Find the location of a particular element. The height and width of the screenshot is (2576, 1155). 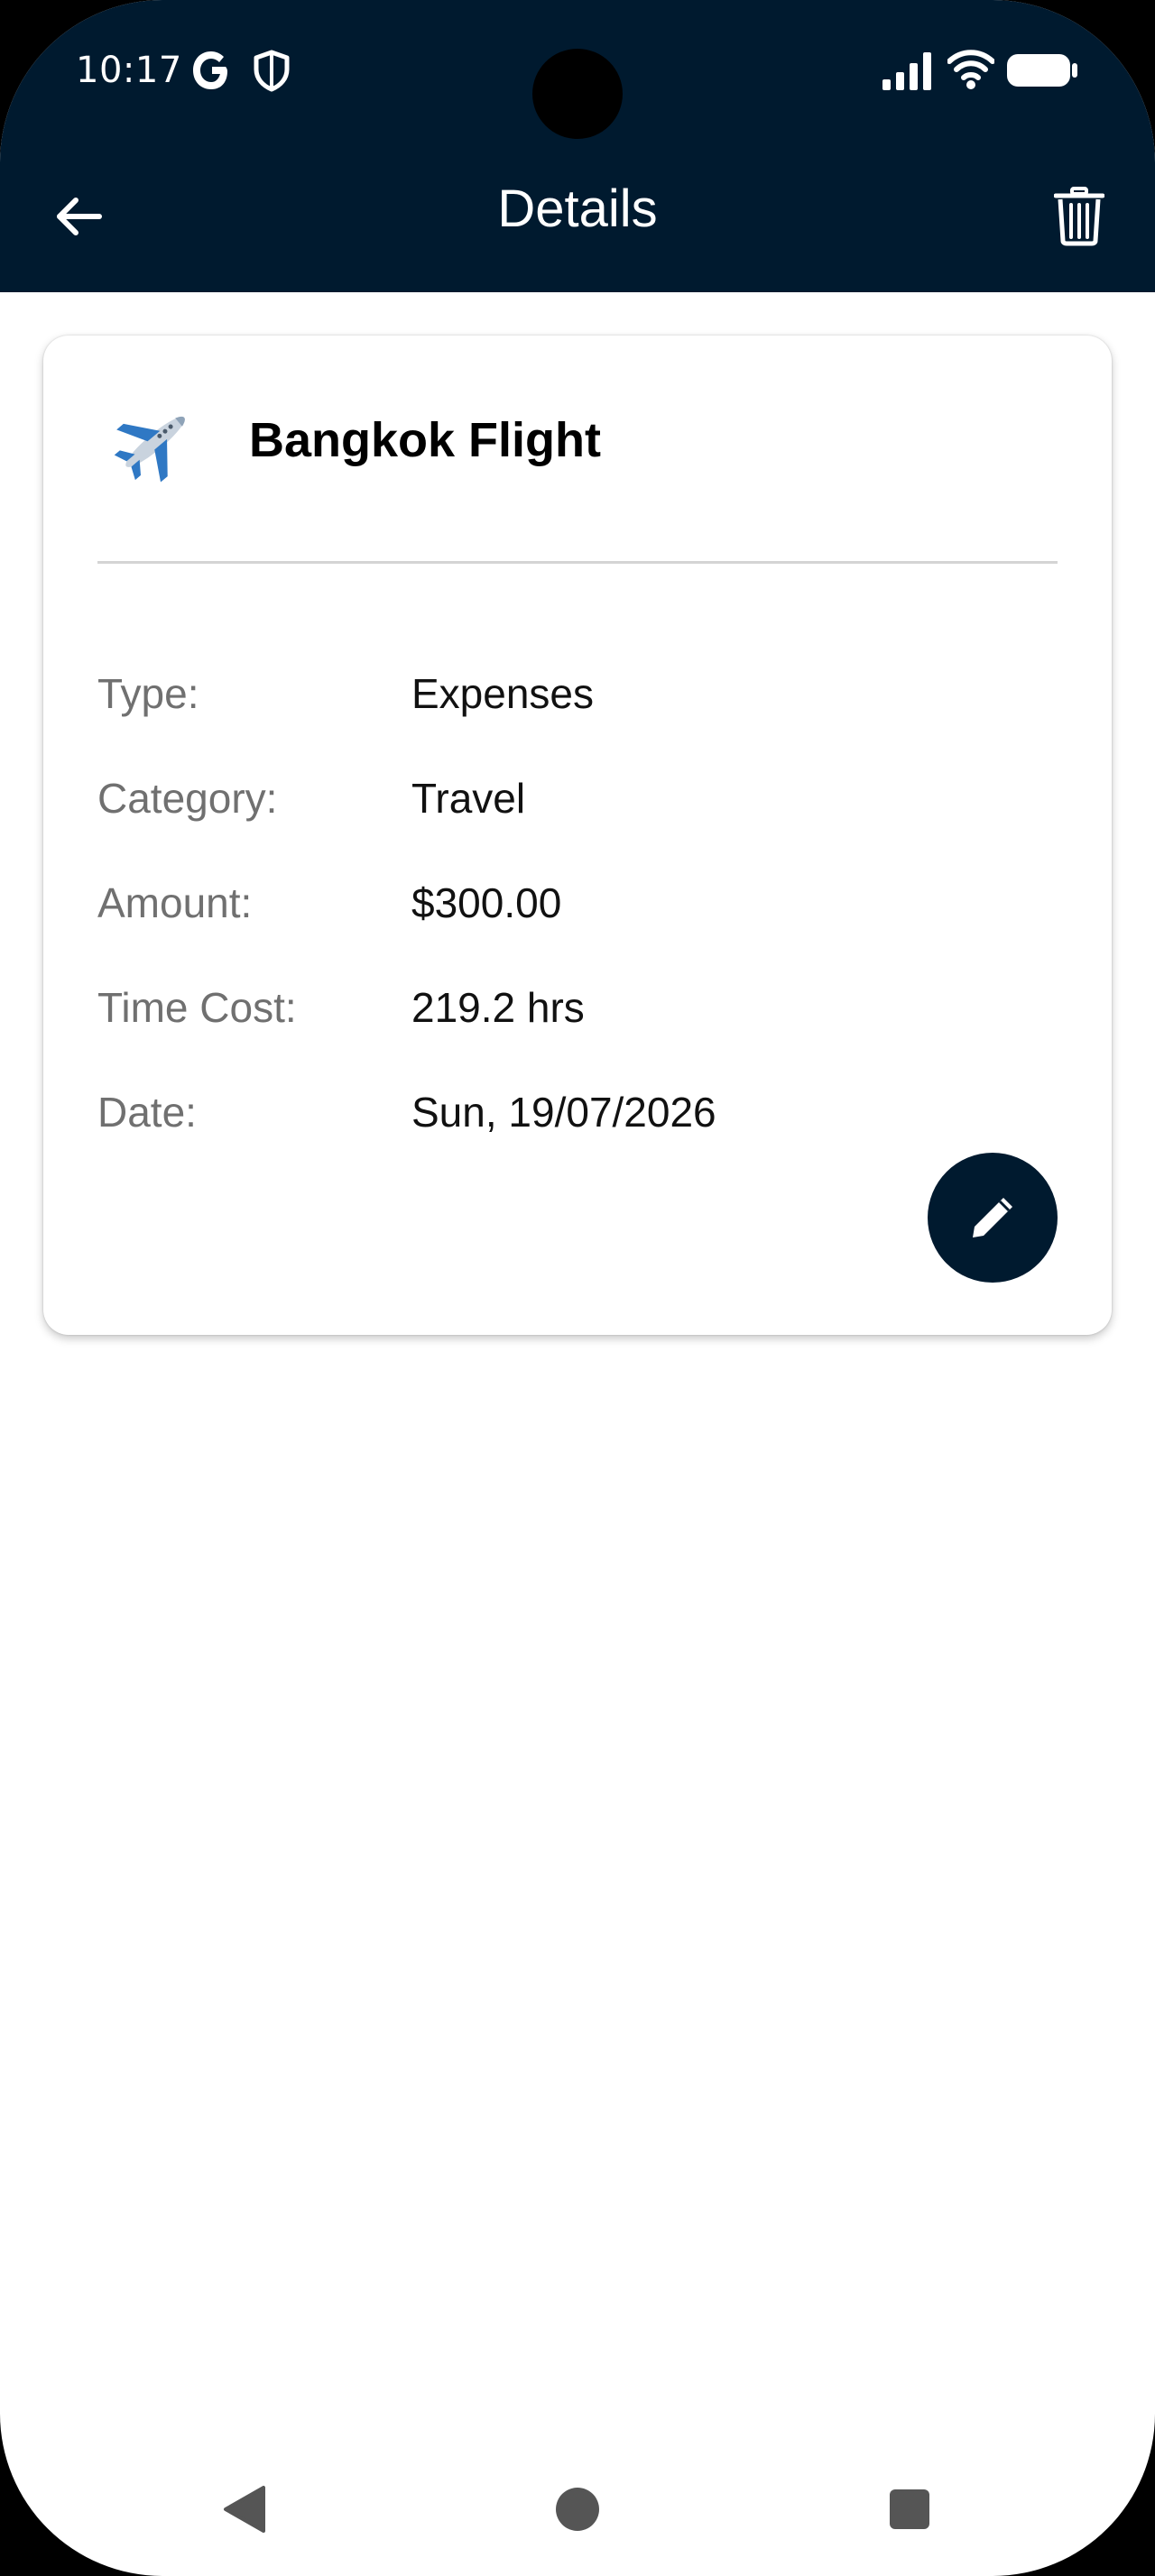

detail-label: Type: is located at coordinates (148, 693).